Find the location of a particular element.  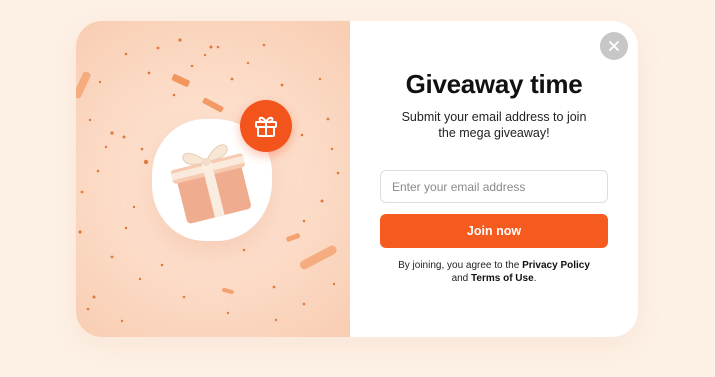

join-now-button: Join now is located at coordinates (494, 231).